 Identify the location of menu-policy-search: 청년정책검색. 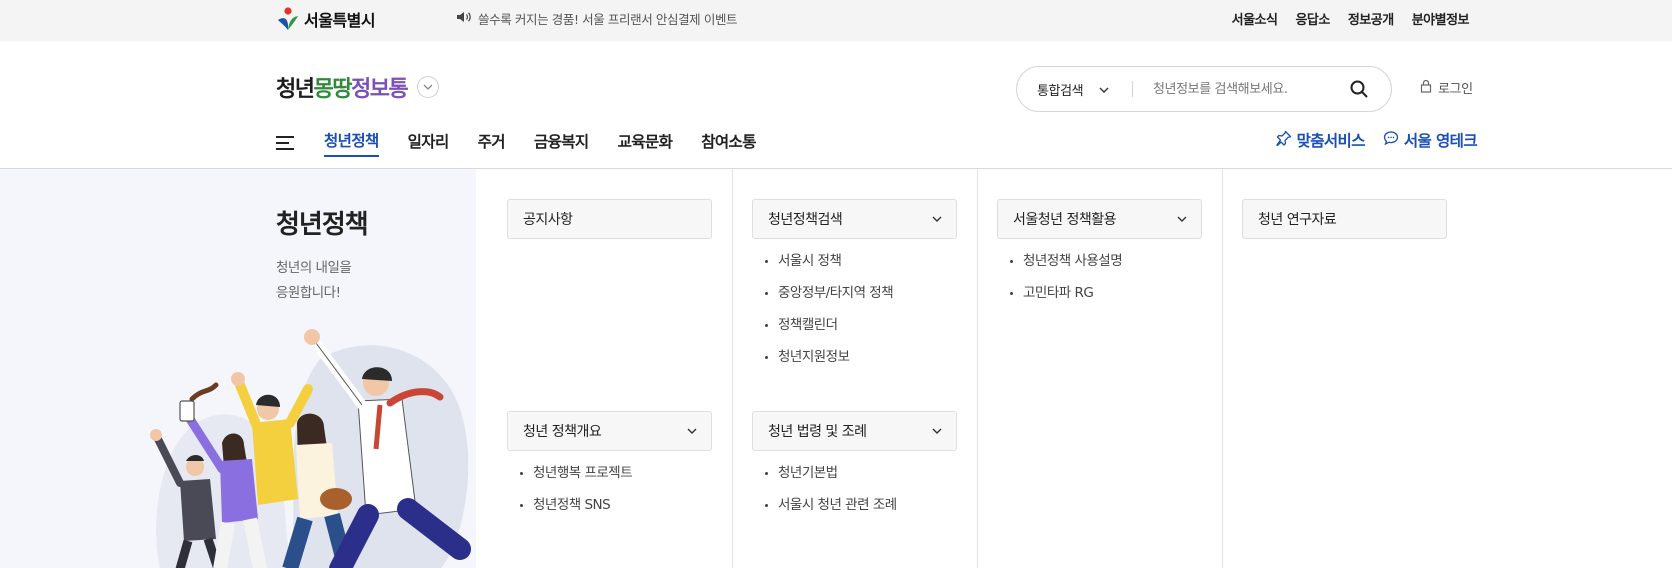
(854, 219).